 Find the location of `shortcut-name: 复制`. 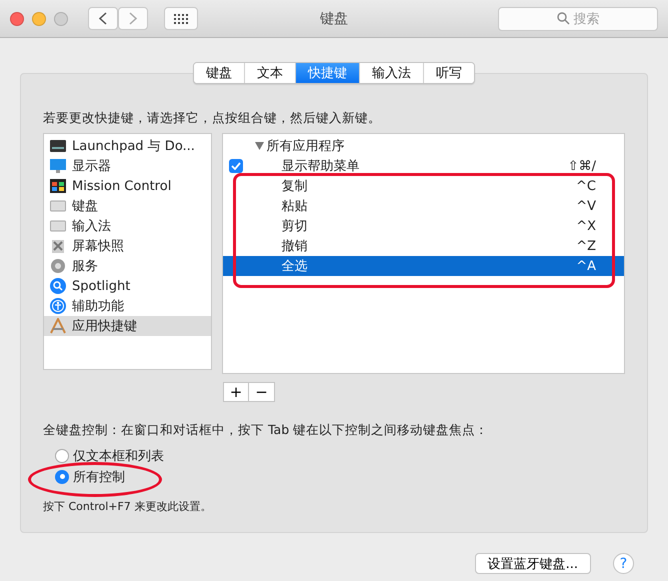

shortcut-name: 复制 is located at coordinates (294, 186).